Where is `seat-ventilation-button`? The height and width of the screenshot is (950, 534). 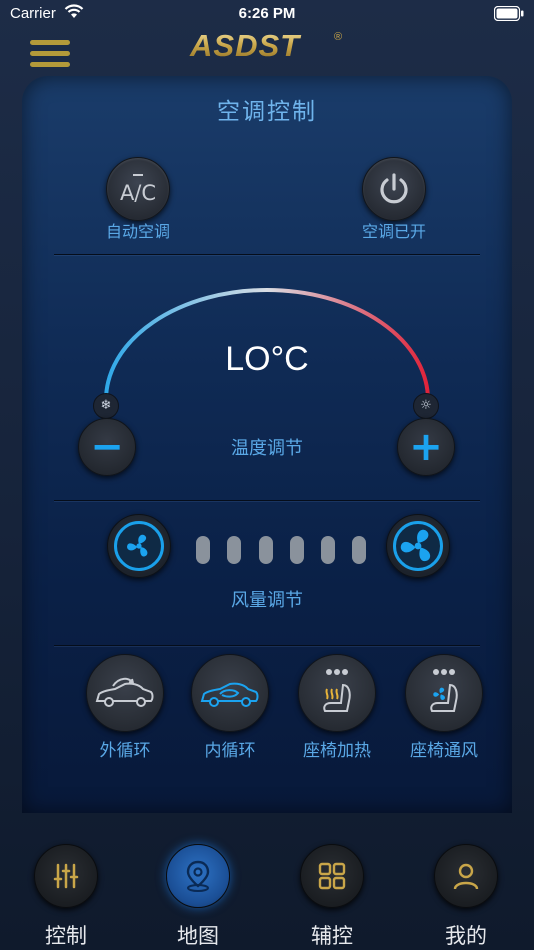 seat-ventilation-button is located at coordinates (444, 693).